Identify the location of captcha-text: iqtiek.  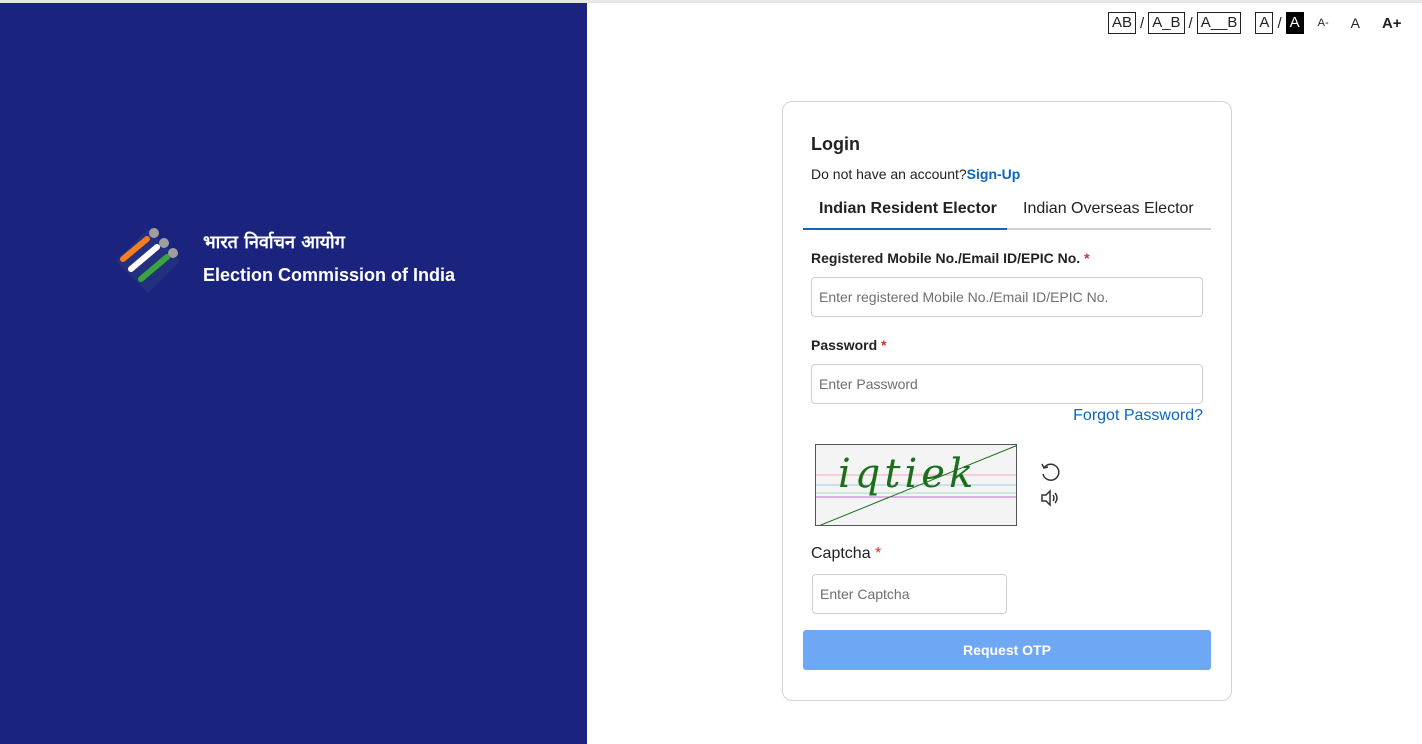
(908, 474).